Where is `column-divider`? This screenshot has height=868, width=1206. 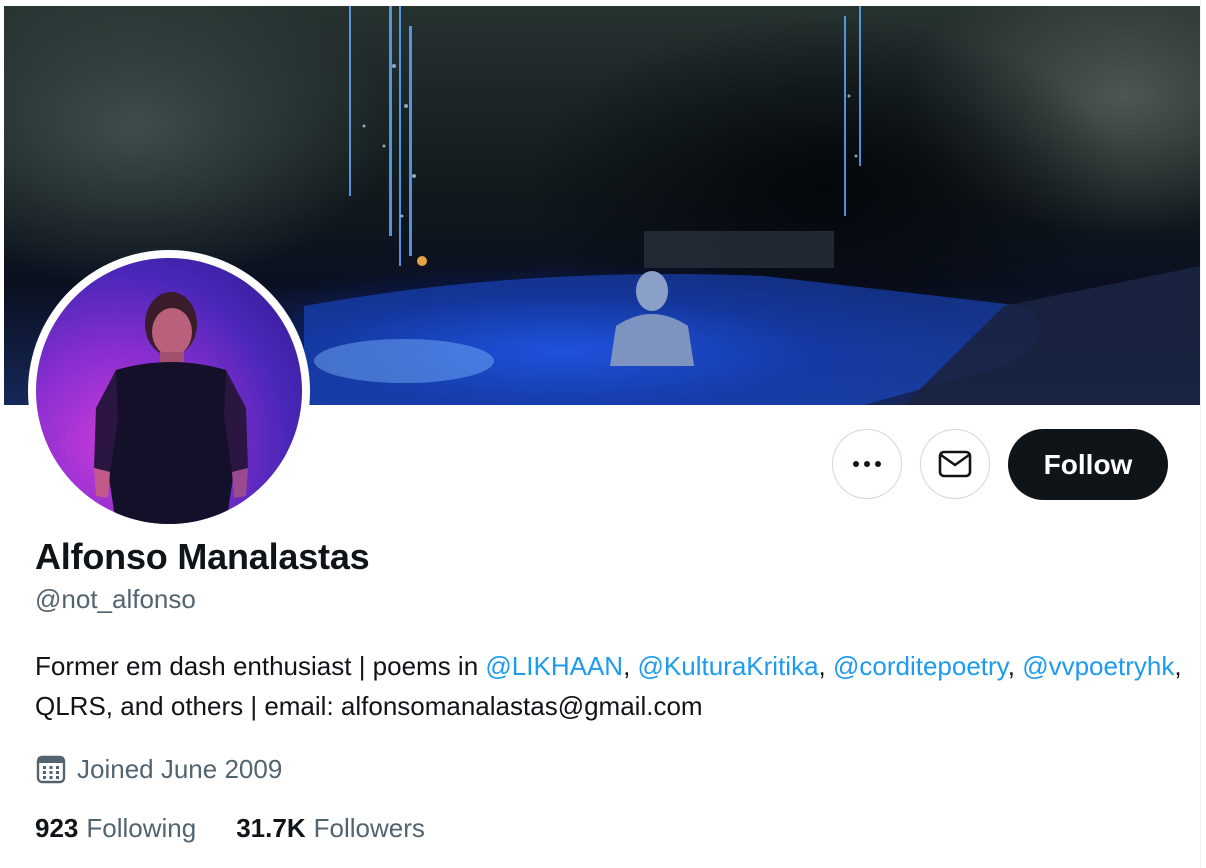
column-divider is located at coordinates (1200, 434).